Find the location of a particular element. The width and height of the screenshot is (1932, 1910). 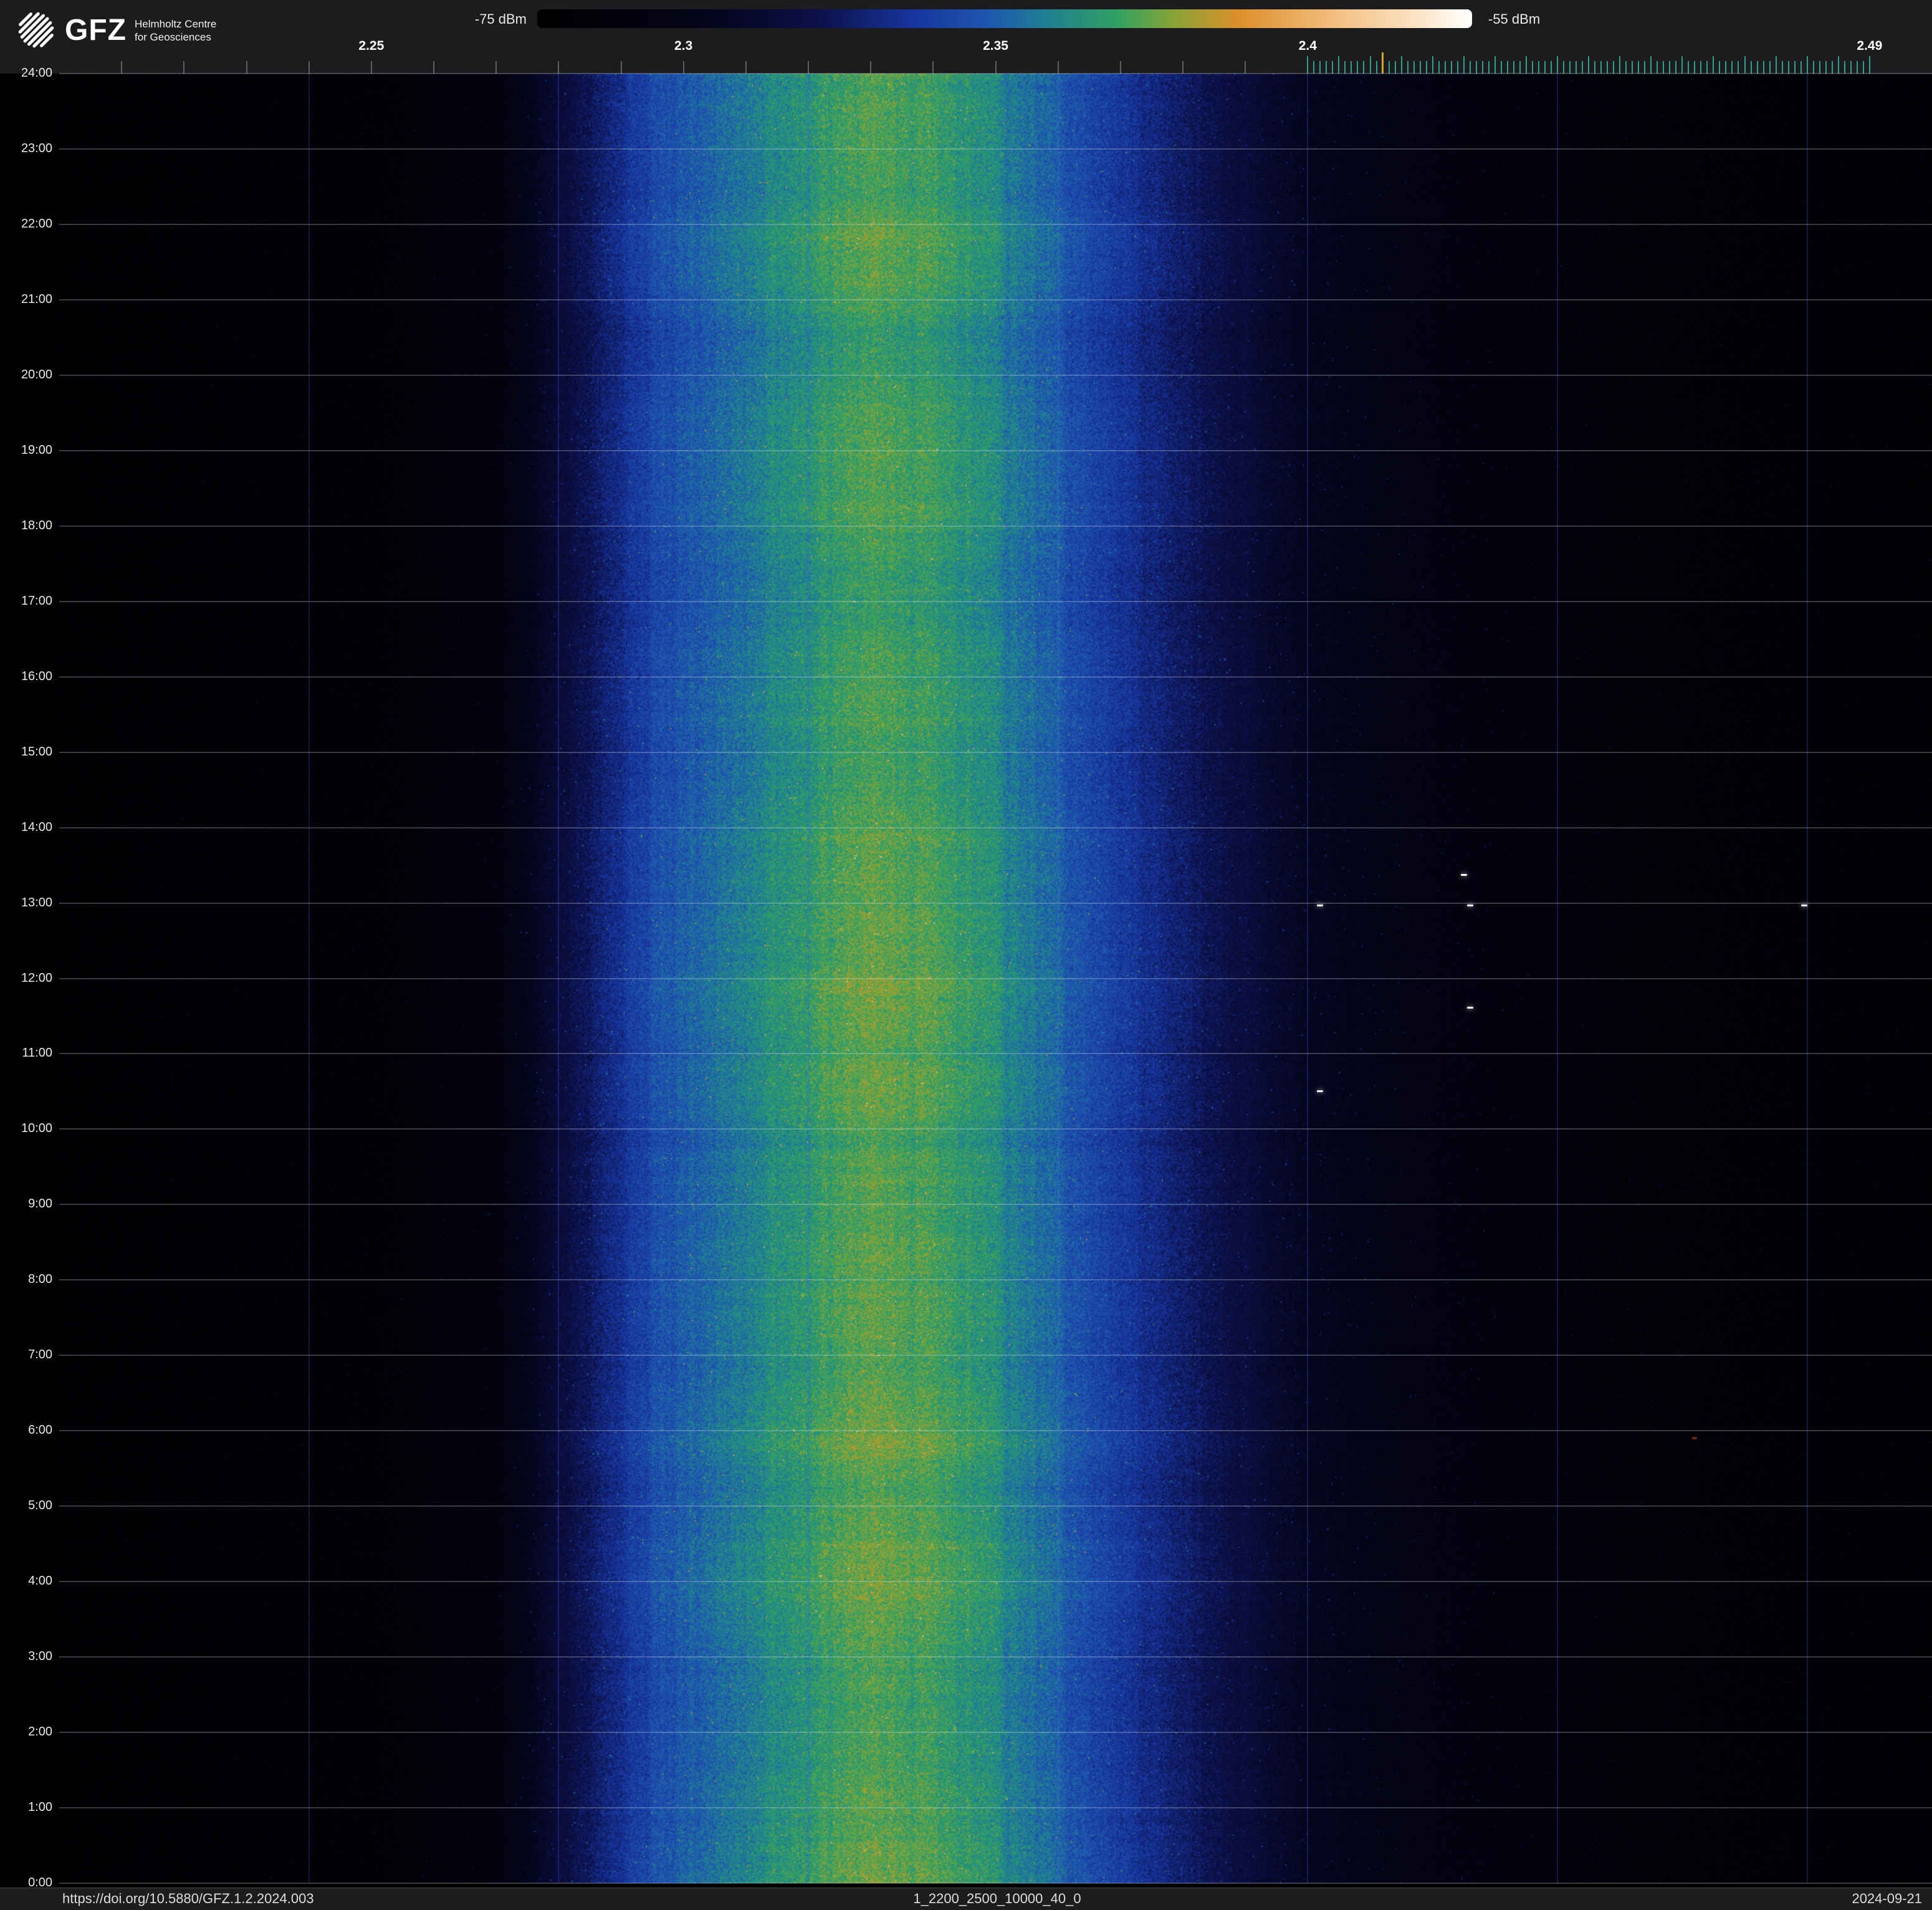

frequency-tick-row is located at coordinates (966, 63).